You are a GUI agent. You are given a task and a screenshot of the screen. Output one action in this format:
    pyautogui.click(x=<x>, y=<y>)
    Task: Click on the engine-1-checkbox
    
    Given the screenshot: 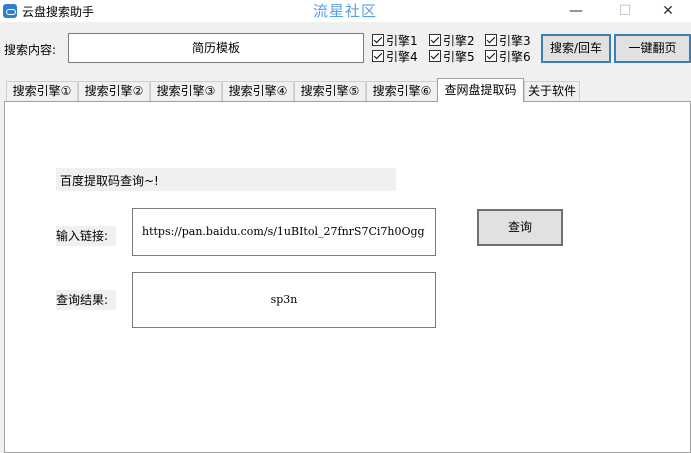 What is the action you would take?
    pyautogui.click(x=378, y=40)
    